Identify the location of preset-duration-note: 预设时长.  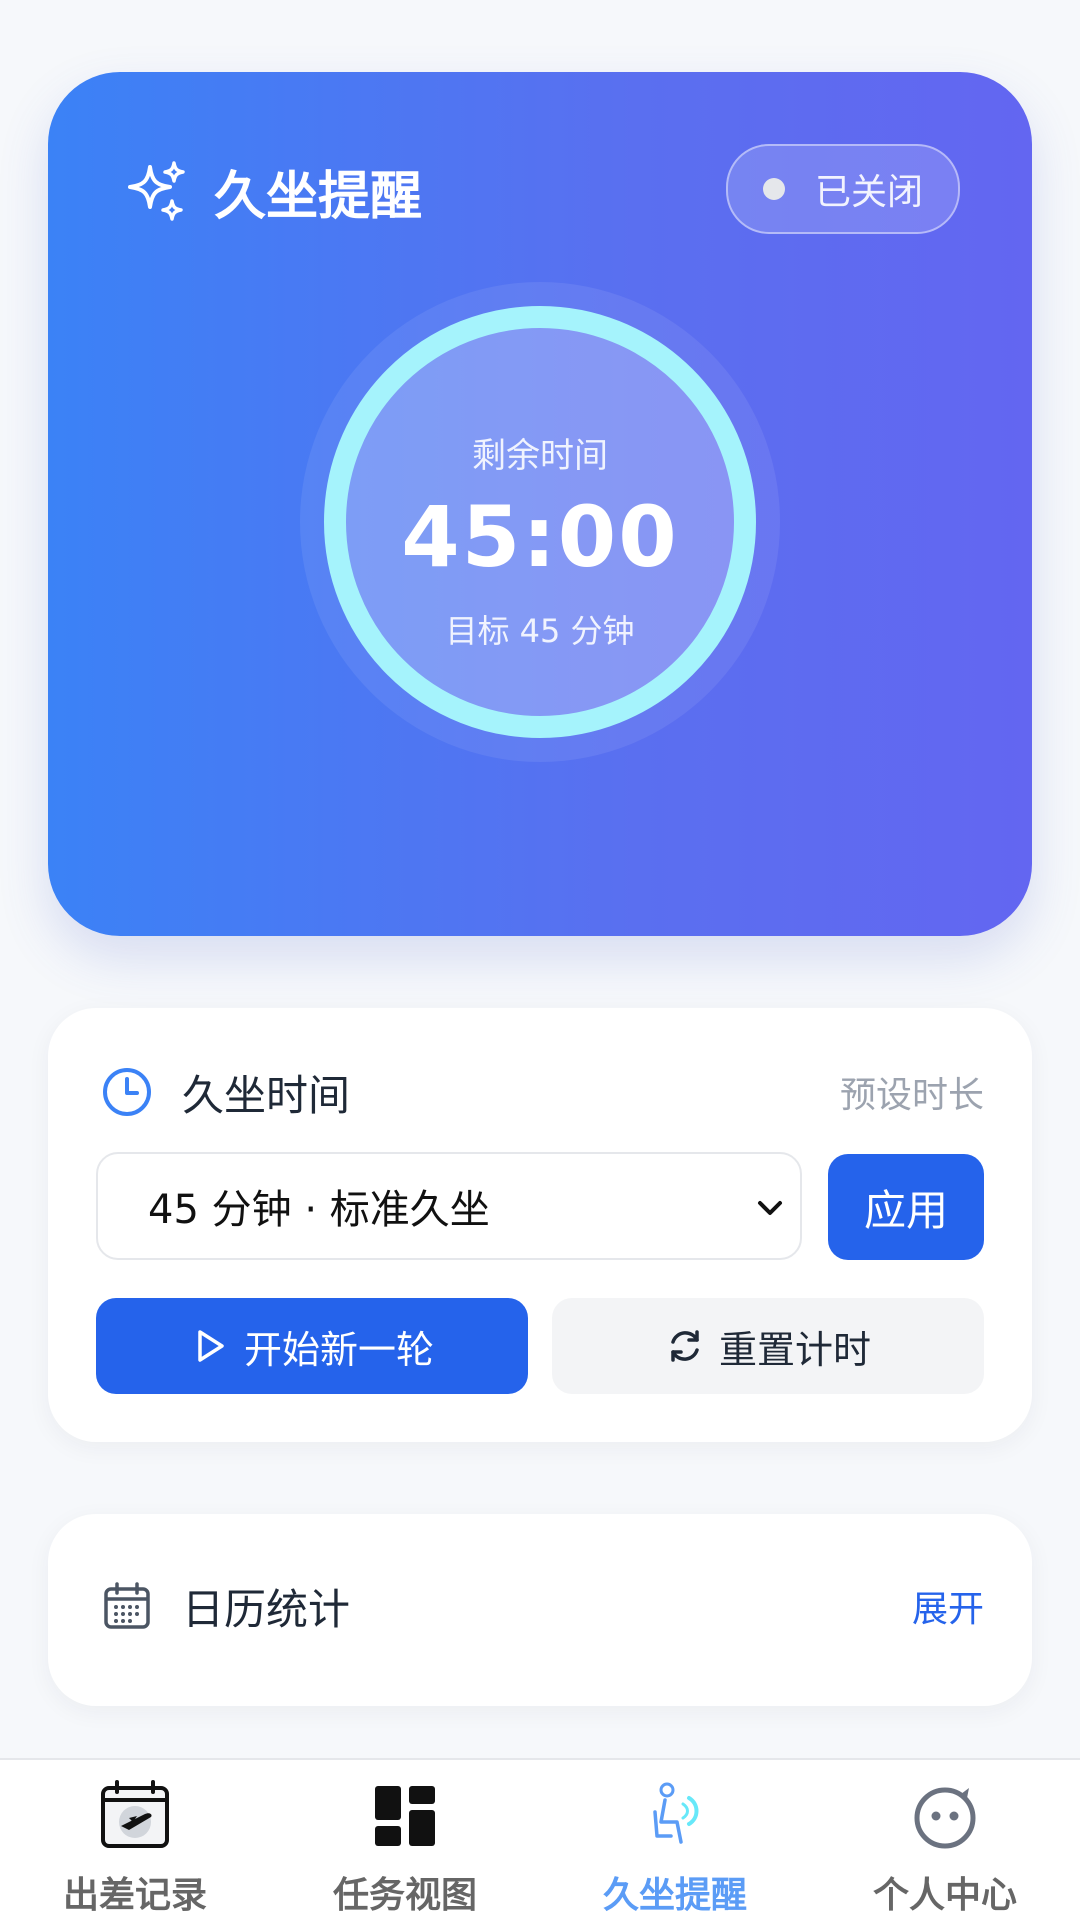
(911, 1095).